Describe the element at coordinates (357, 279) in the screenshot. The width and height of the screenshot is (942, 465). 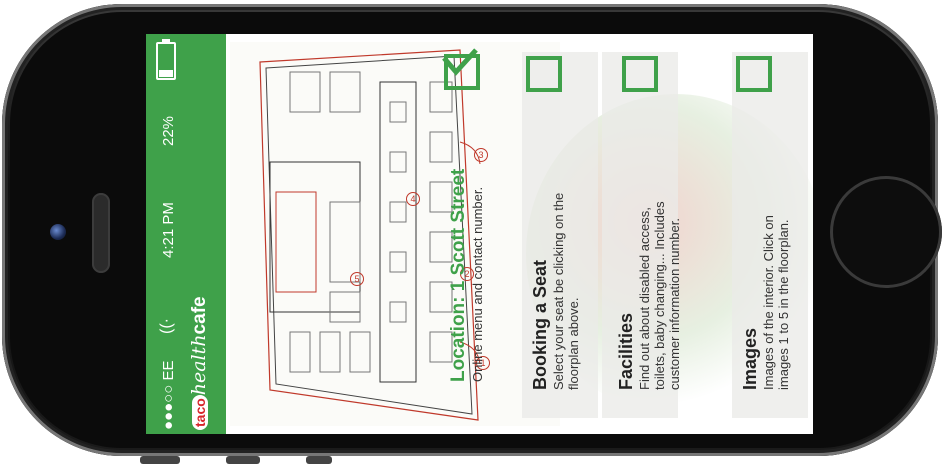
I see `plan-marker-5: 5` at that location.